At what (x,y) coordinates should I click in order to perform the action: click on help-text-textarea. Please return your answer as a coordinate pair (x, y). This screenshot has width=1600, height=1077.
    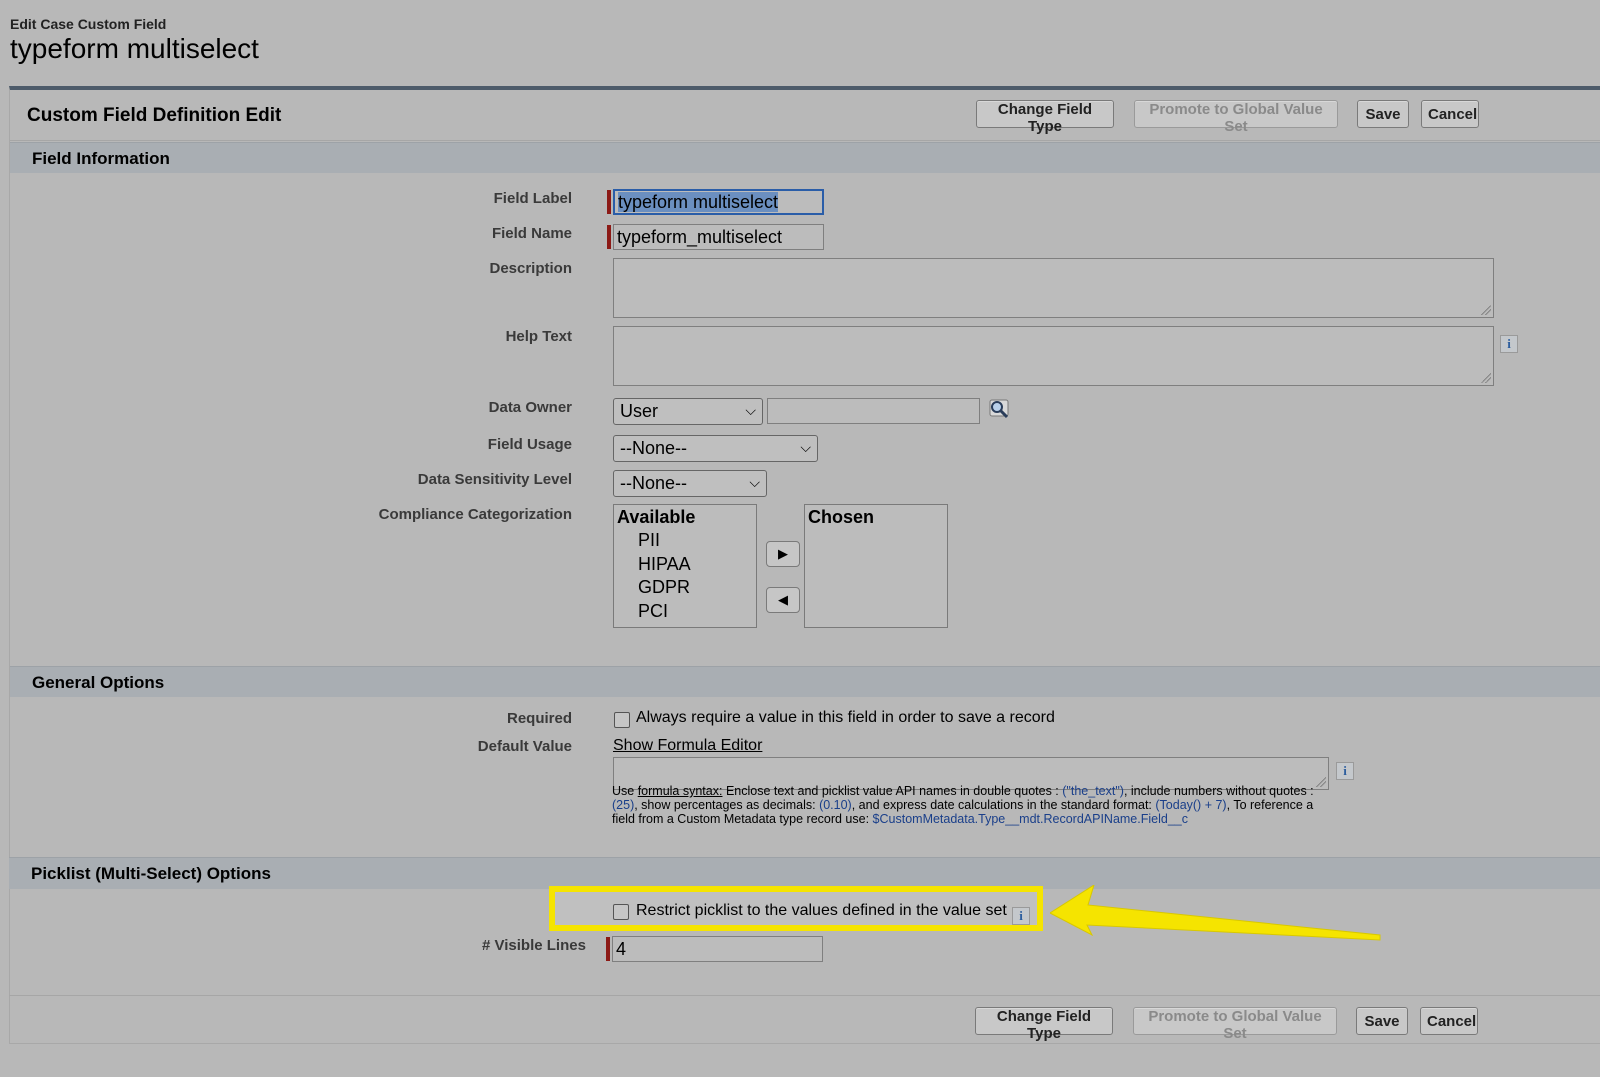
    Looking at the image, I should click on (1053, 356).